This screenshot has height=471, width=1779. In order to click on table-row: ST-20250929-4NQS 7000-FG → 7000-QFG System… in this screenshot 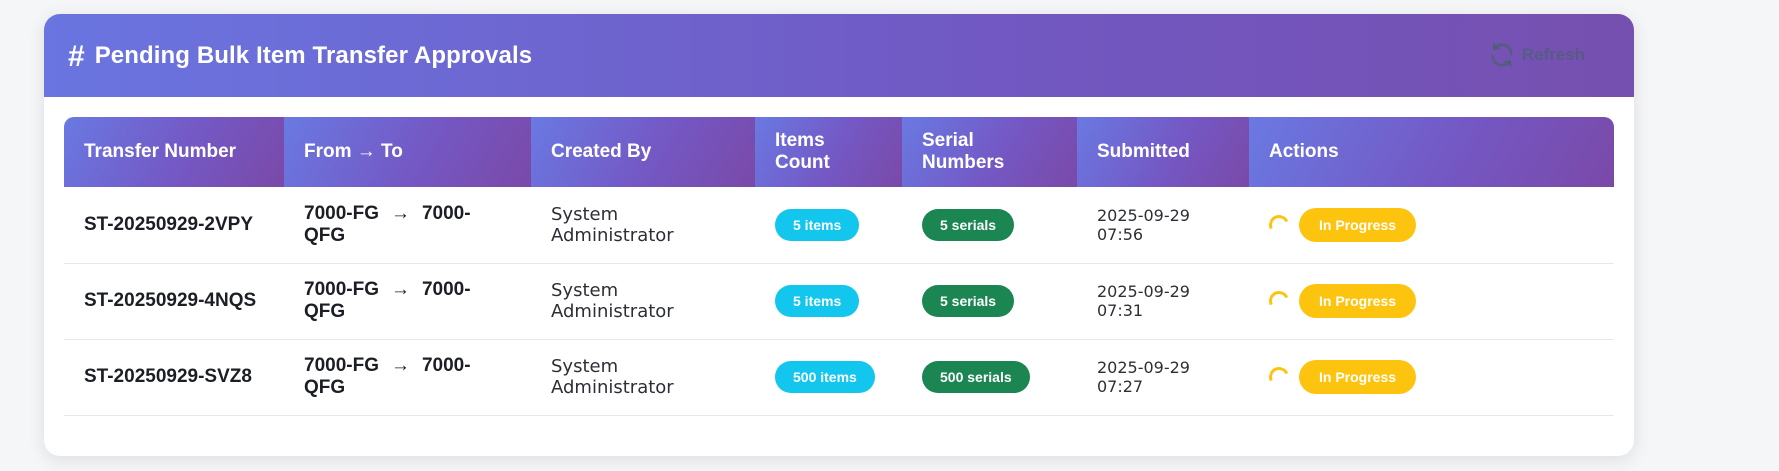, I will do `click(839, 301)`.